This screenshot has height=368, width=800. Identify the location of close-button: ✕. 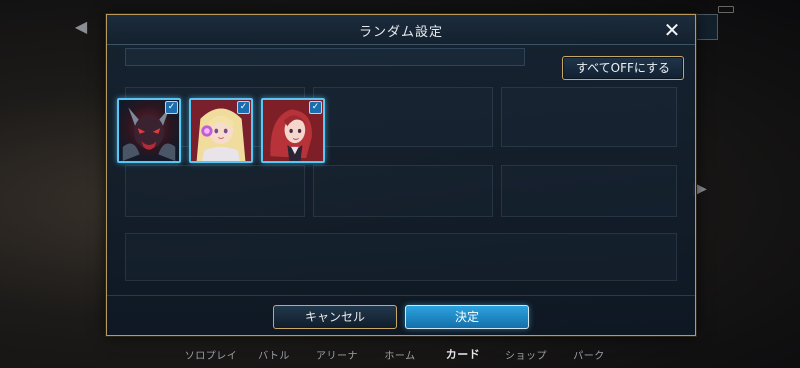
(672, 30).